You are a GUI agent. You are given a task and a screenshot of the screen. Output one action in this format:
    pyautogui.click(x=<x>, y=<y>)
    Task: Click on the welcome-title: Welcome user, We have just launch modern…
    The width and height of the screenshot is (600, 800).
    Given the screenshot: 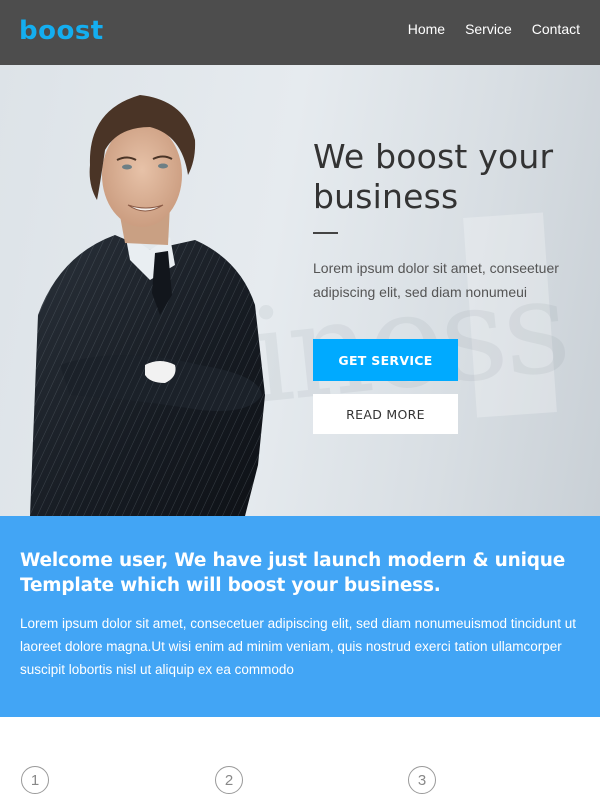 What is the action you would take?
    pyautogui.click(x=293, y=573)
    